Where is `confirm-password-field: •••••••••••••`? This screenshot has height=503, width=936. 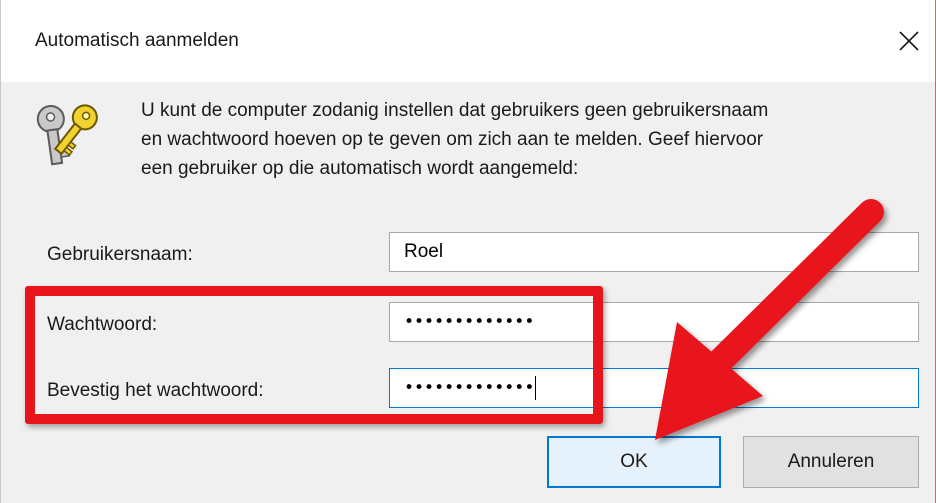 confirm-password-field: ••••••••••••• is located at coordinates (654, 388).